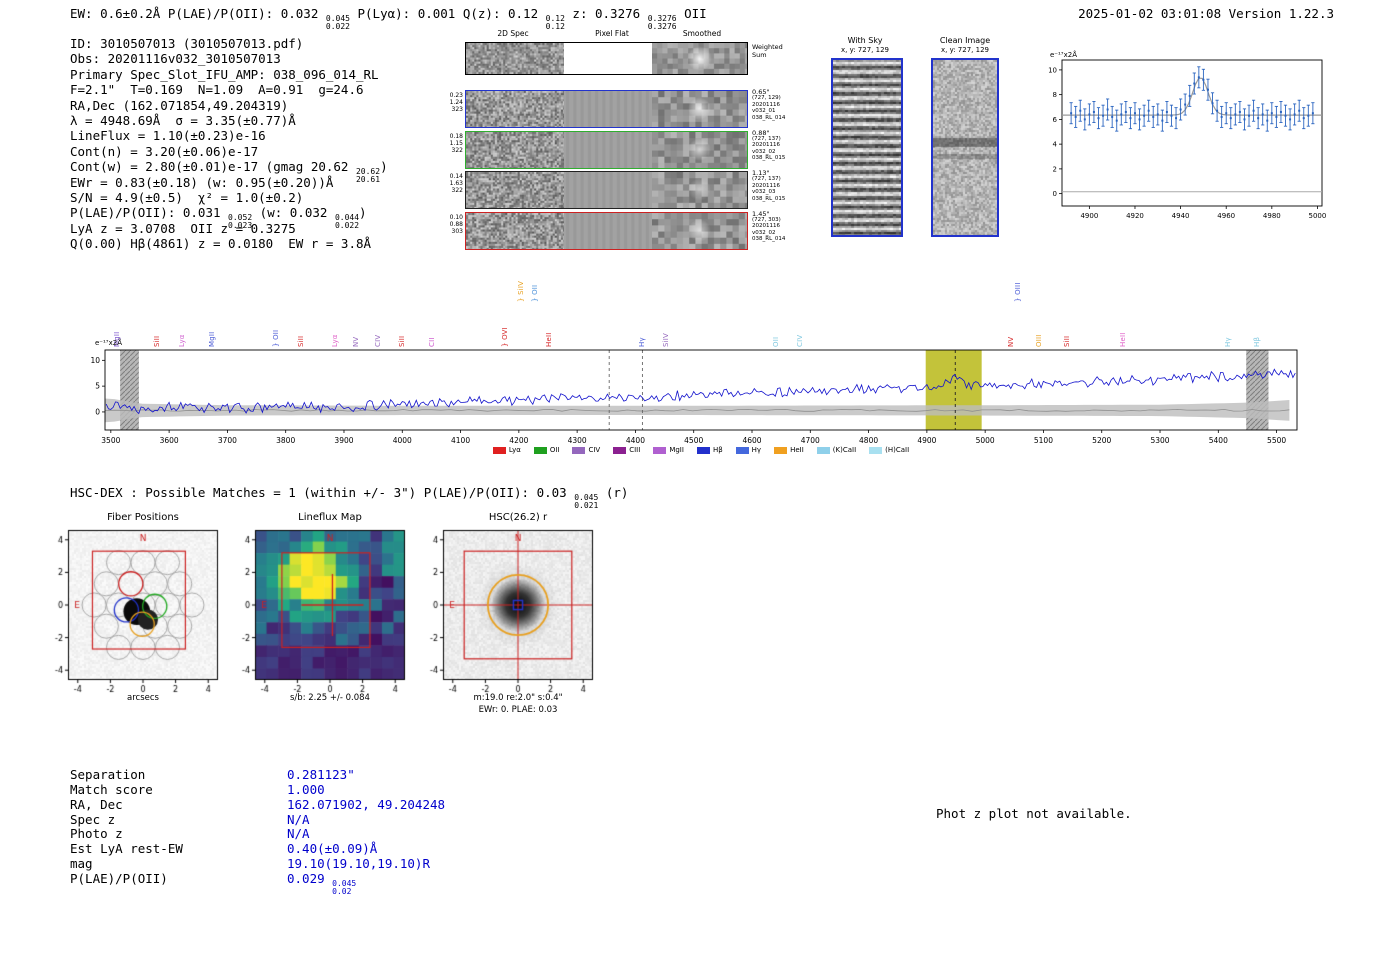 Image resolution: width=1400 pixels, height=953 pixels. Describe the element at coordinates (1192, 133) in the screenshot. I see `fit-axes-frame` at that location.